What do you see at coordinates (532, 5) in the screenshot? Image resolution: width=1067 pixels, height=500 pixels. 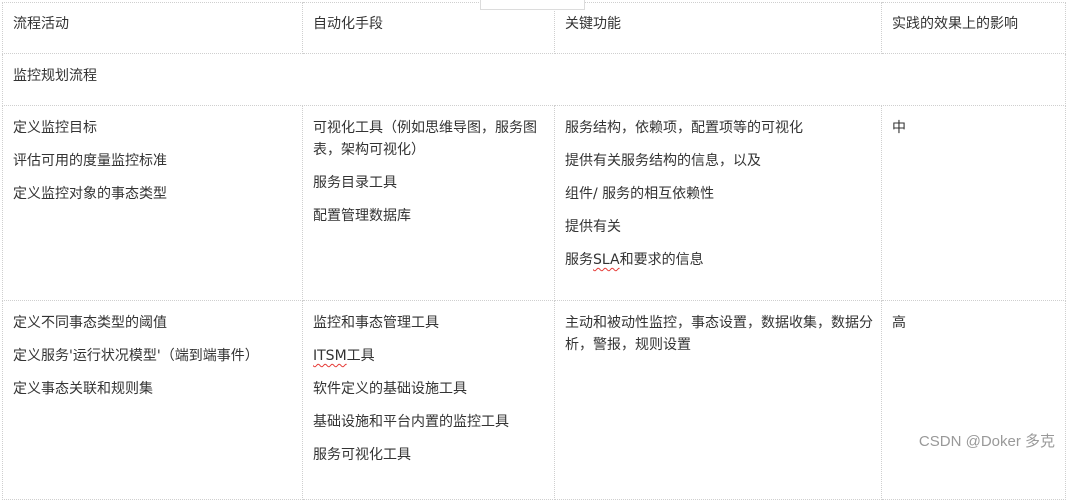 I see `top-tab-edge` at bounding box center [532, 5].